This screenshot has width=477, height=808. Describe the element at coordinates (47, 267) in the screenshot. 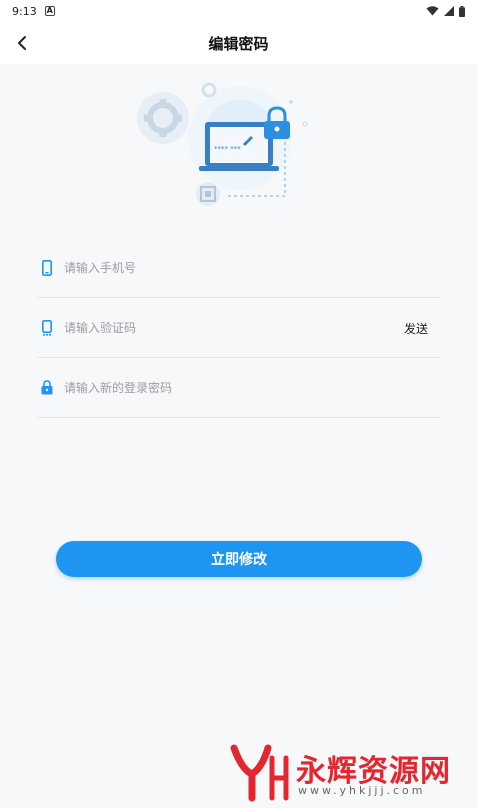

I see `phone-icon` at that location.